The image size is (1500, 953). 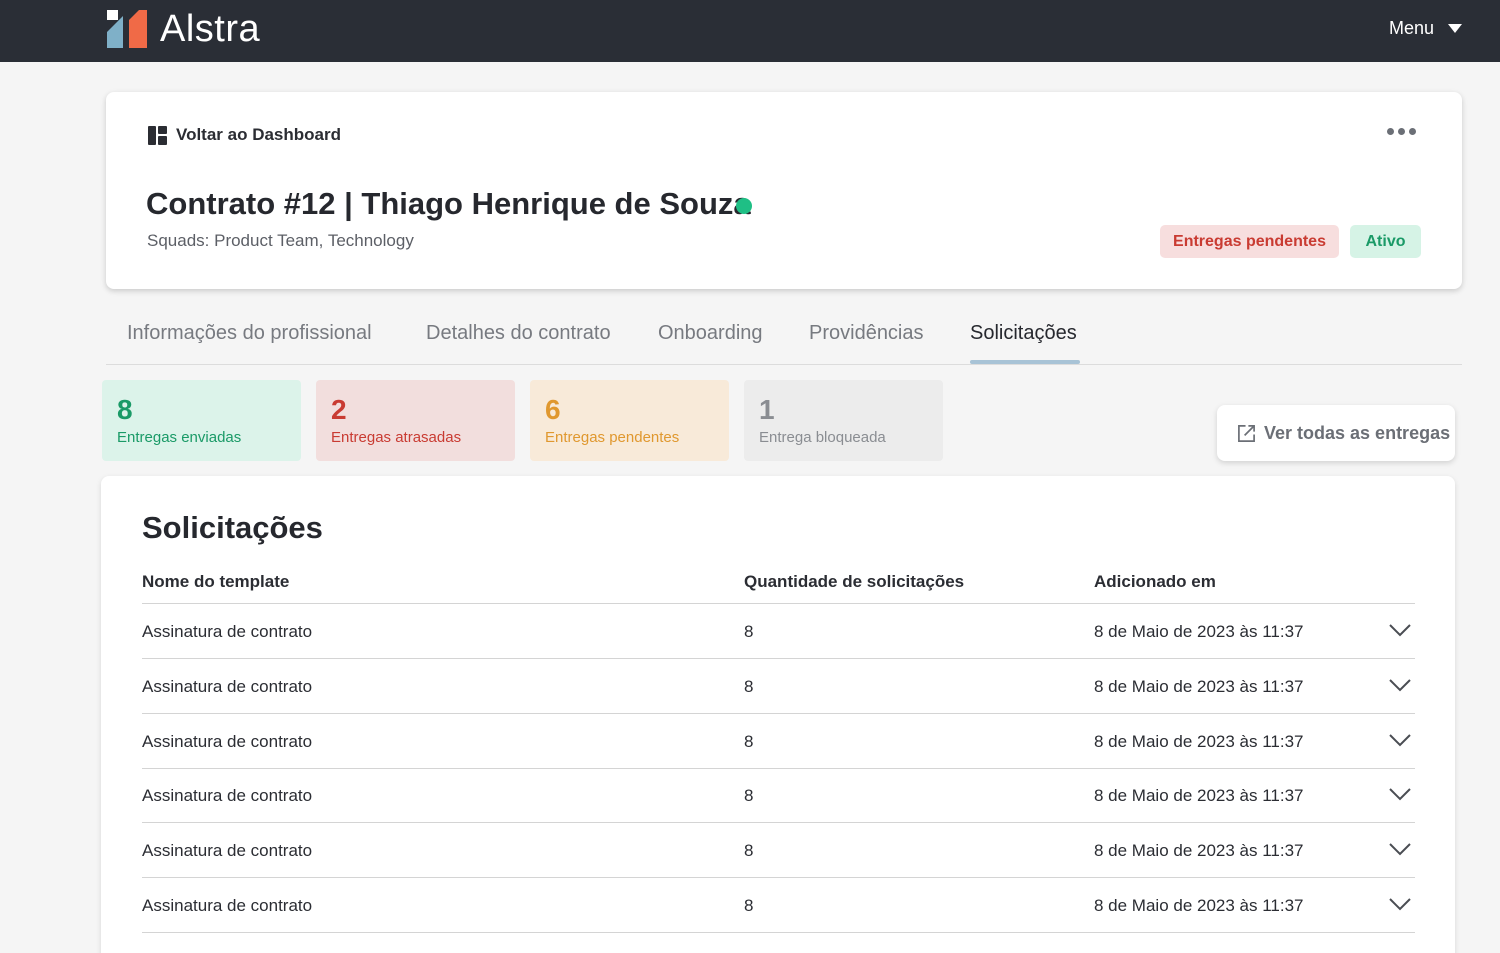 What do you see at coordinates (612, 437) in the screenshot?
I see `stat-label: Entregas pendentes` at bounding box center [612, 437].